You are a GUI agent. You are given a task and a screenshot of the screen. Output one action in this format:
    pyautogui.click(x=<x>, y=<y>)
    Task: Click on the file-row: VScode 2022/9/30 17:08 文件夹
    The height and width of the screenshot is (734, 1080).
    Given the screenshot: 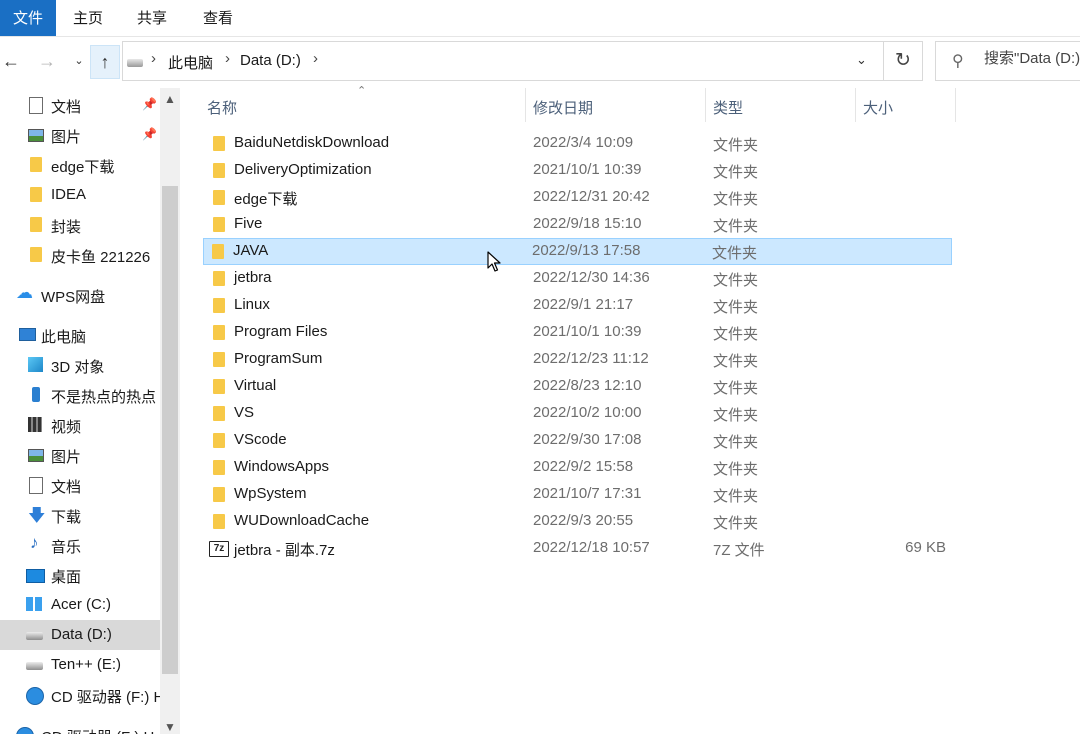 What is the action you would take?
    pyautogui.click(x=578, y=440)
    